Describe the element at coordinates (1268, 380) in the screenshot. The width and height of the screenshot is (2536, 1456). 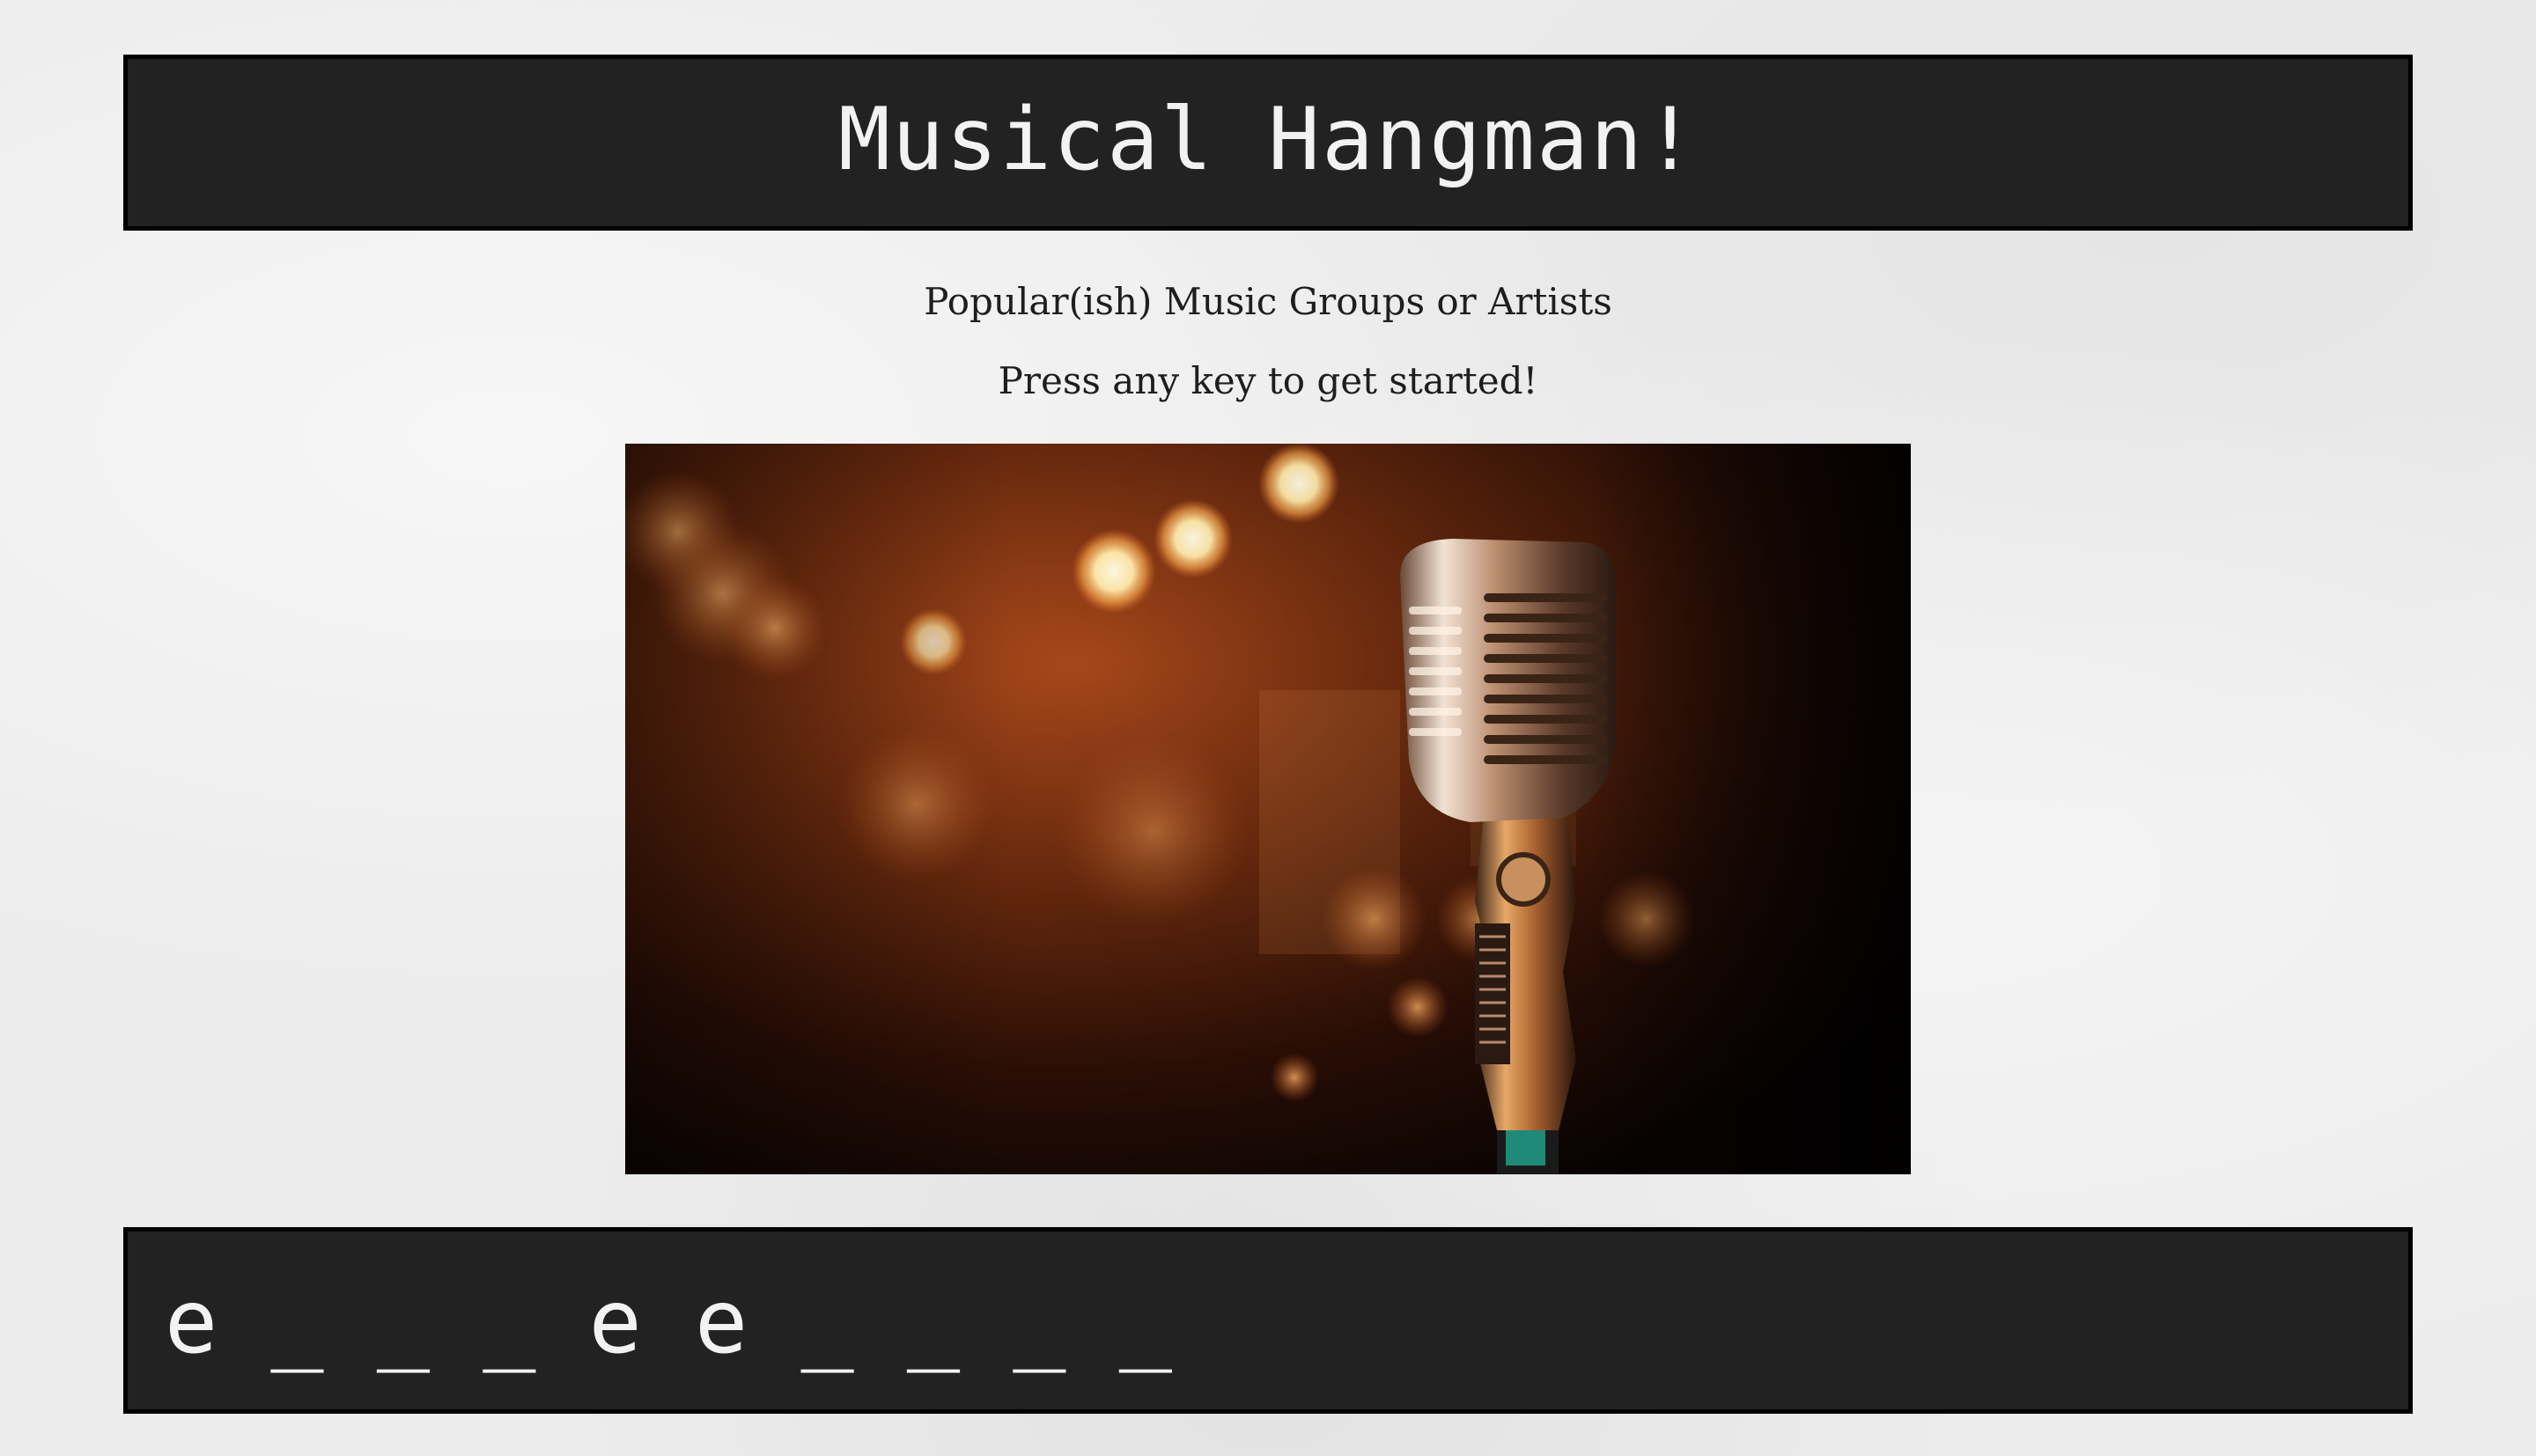
I see `start-prompt: Press any key to get started!` at that location.